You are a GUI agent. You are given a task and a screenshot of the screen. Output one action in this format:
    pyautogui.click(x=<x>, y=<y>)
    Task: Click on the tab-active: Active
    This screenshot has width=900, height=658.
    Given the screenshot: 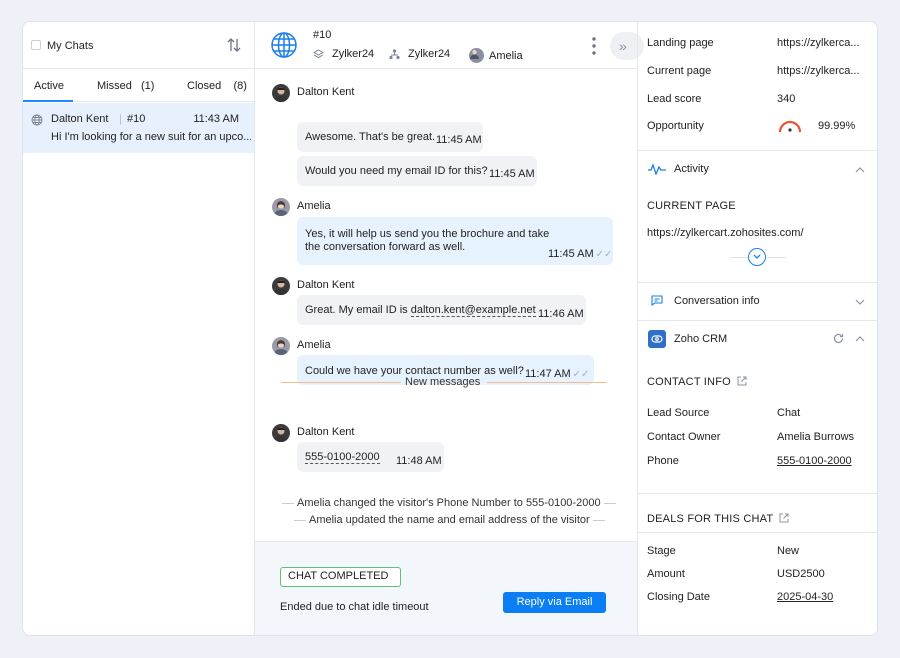 What is the action you would take?
    pyautogui.click(x=48, y=86)
    